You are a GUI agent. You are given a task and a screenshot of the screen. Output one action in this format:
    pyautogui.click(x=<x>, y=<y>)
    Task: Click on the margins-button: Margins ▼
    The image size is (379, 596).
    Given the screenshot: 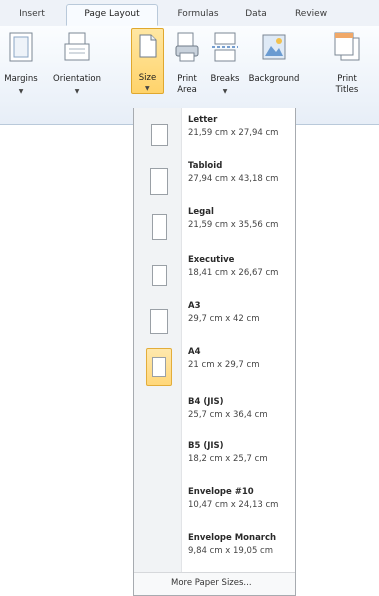 What is the action you would take?
    pyautogui.click(x=21, y=63)
    